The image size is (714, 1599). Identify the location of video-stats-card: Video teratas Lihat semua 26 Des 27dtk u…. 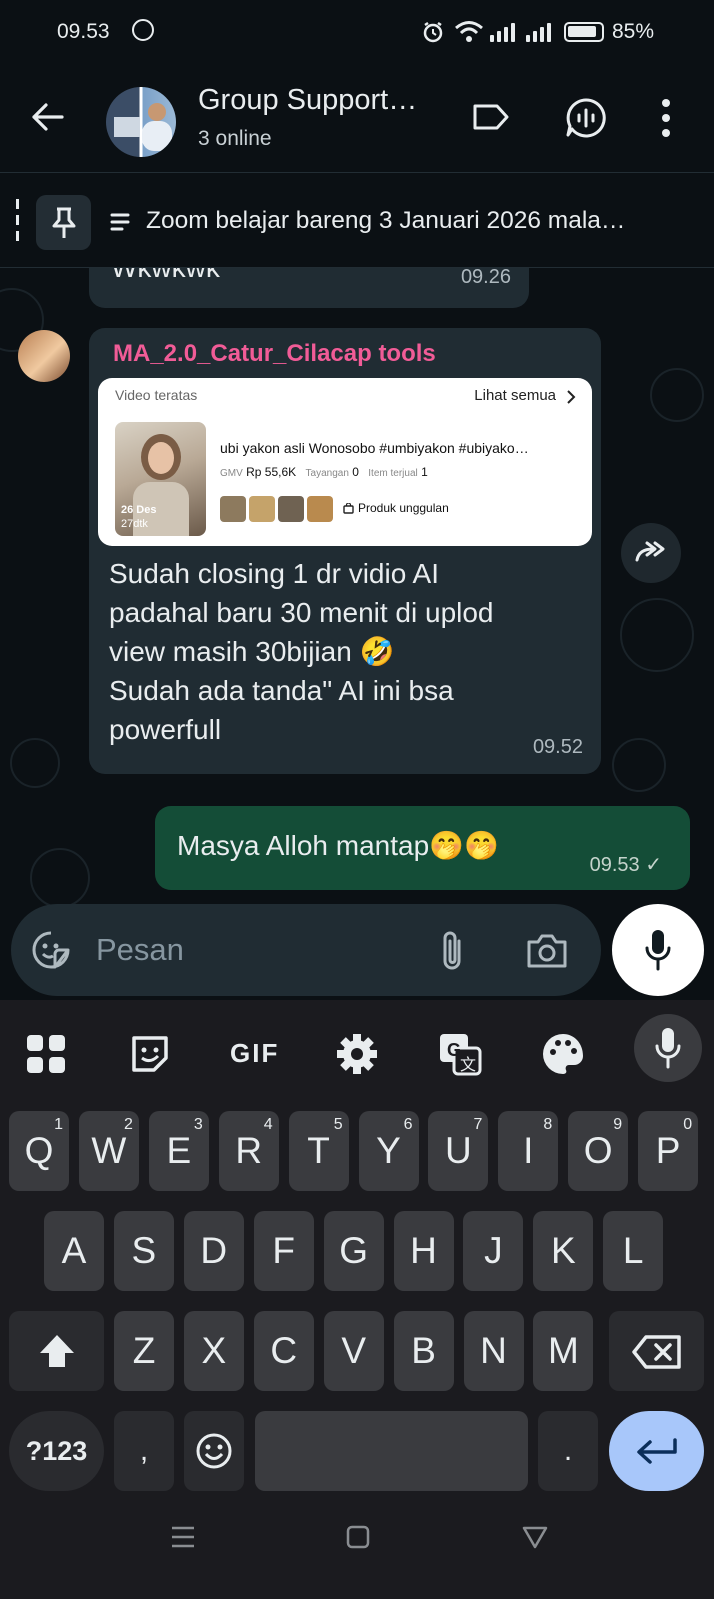
(345, 462).